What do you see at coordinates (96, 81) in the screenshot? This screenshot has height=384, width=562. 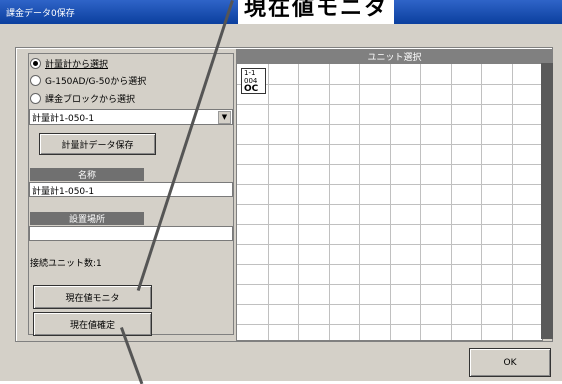 I see `radio-label: G-150AD/G-50から選択` at bounding box center [96, 81].